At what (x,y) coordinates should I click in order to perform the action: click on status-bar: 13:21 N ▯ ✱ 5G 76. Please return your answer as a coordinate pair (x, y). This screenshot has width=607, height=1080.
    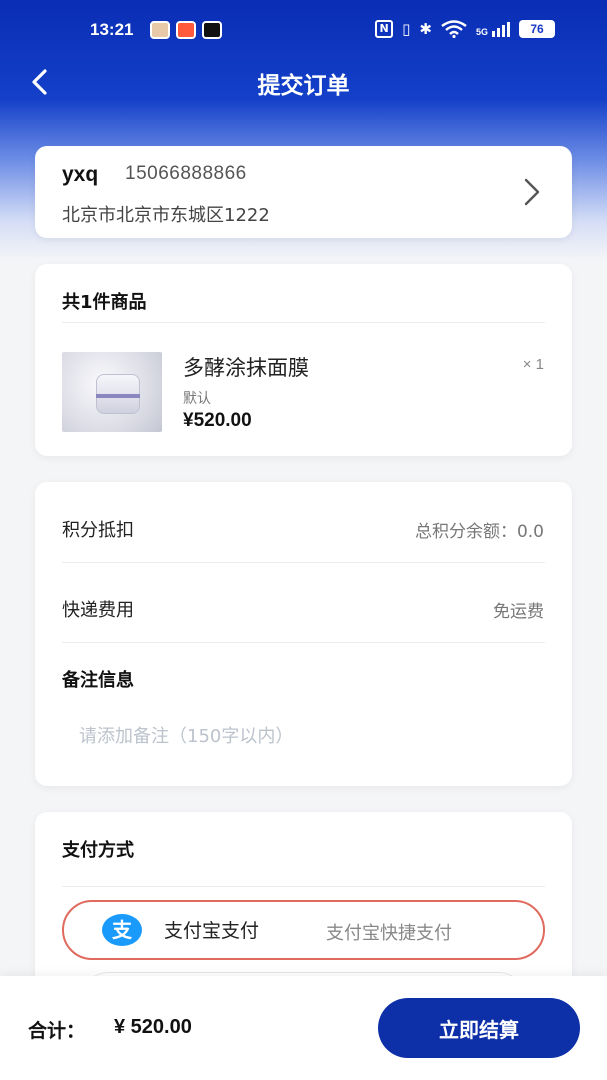
    Looking at the image, I should click on (303, 30).